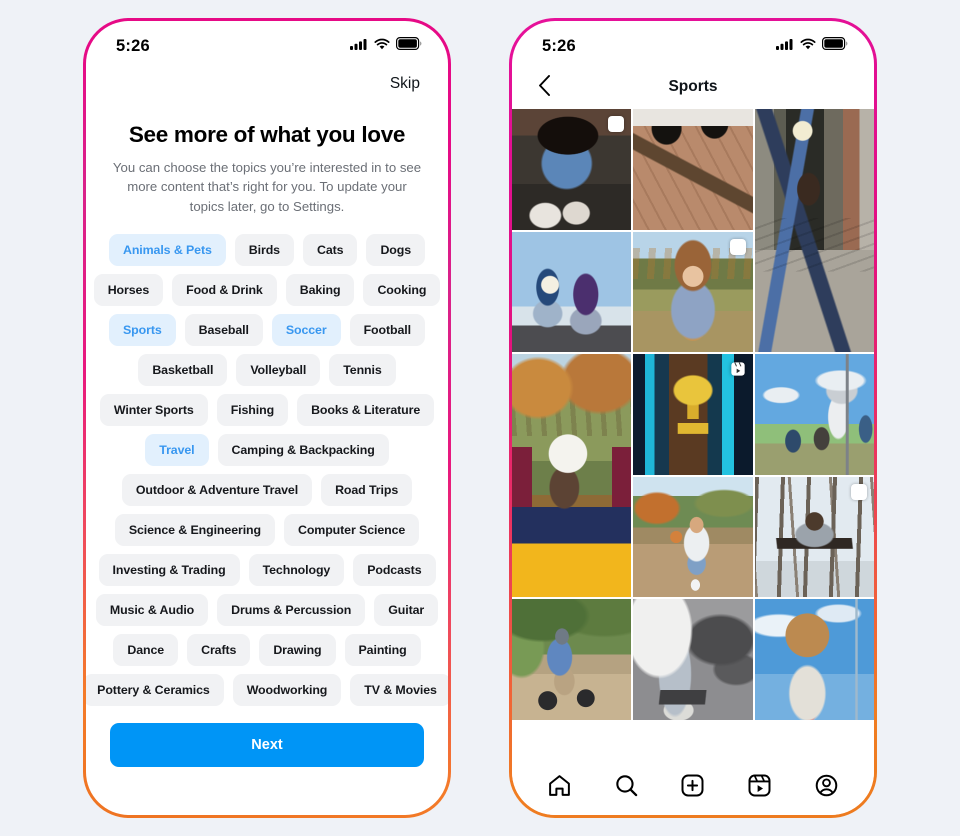 The width and height of the screenshot is (960, 836). Describe the element at coordinates (155, 689) in the screenshot. I see `topic-chip-pottery-ceramics: Pottery & Ceramics` at that location.